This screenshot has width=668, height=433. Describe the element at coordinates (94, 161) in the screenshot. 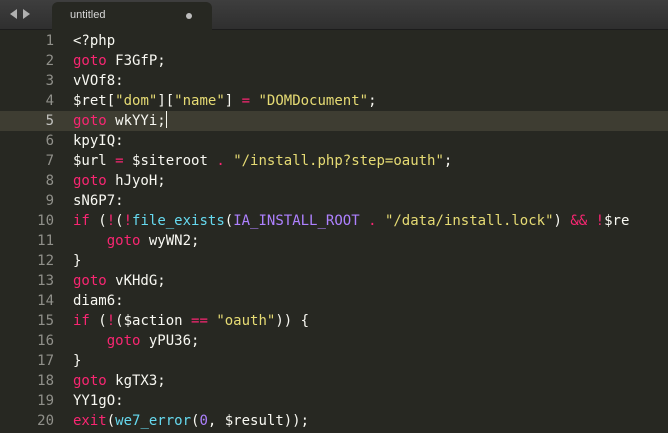

I see `code-token: $url` at that location.